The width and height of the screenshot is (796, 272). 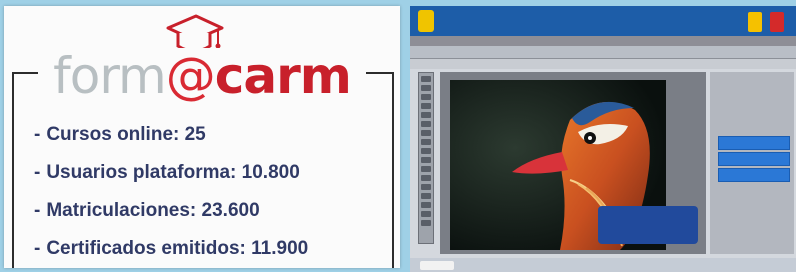 I want to click on screenshot-header, so click(x=603, y=21).